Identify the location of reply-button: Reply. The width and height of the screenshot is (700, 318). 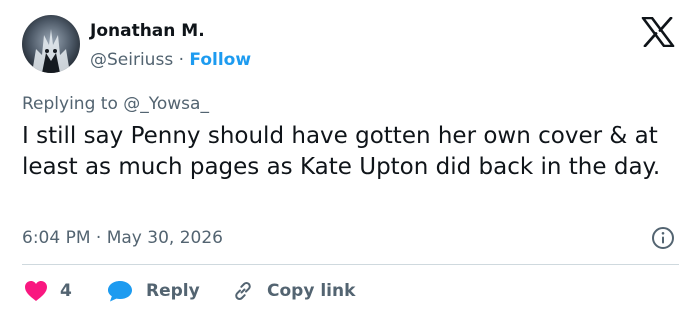
(153, 291).